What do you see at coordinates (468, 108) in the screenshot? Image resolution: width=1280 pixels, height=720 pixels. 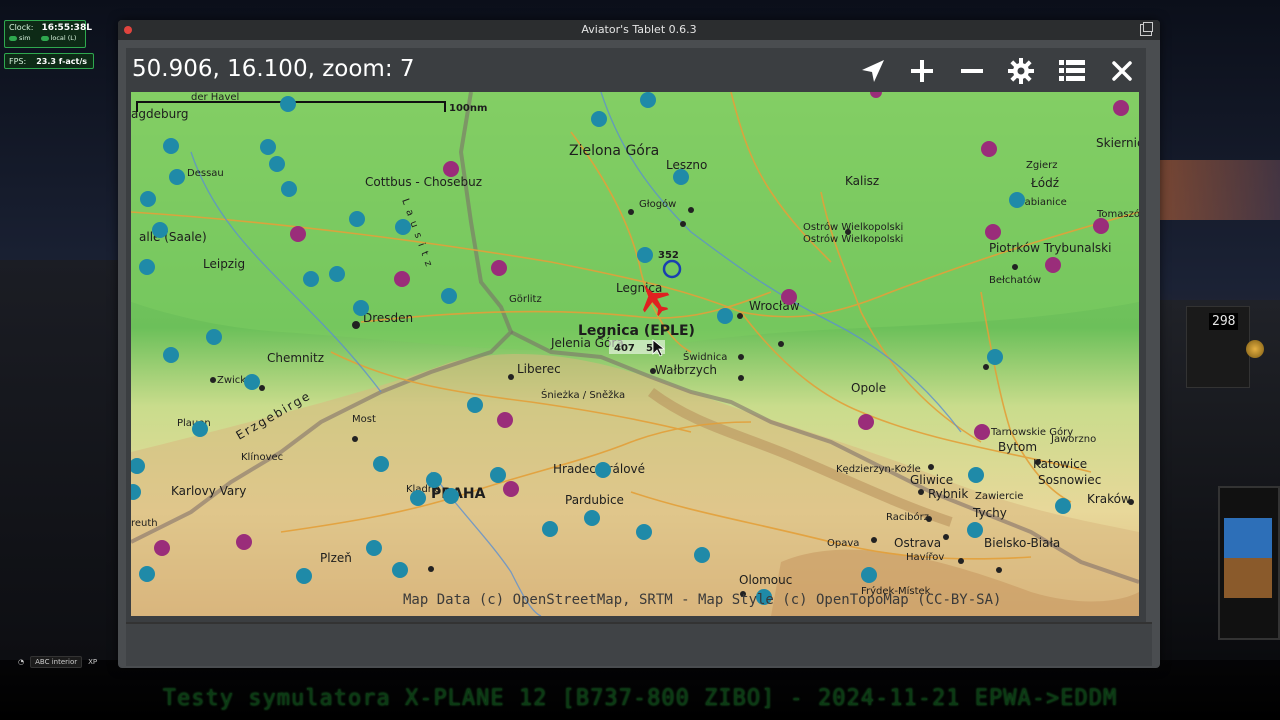 I see `scale-label: 100nm` at bounding box center [468, 108].